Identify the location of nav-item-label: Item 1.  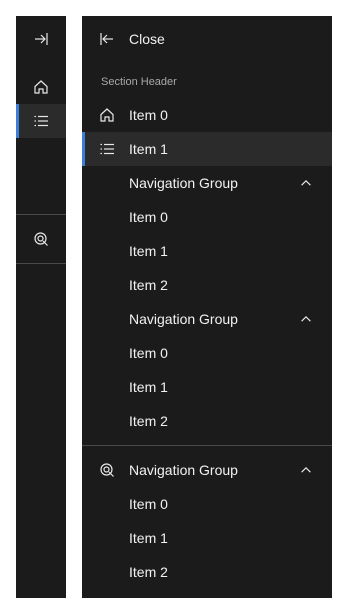
(148, 149).